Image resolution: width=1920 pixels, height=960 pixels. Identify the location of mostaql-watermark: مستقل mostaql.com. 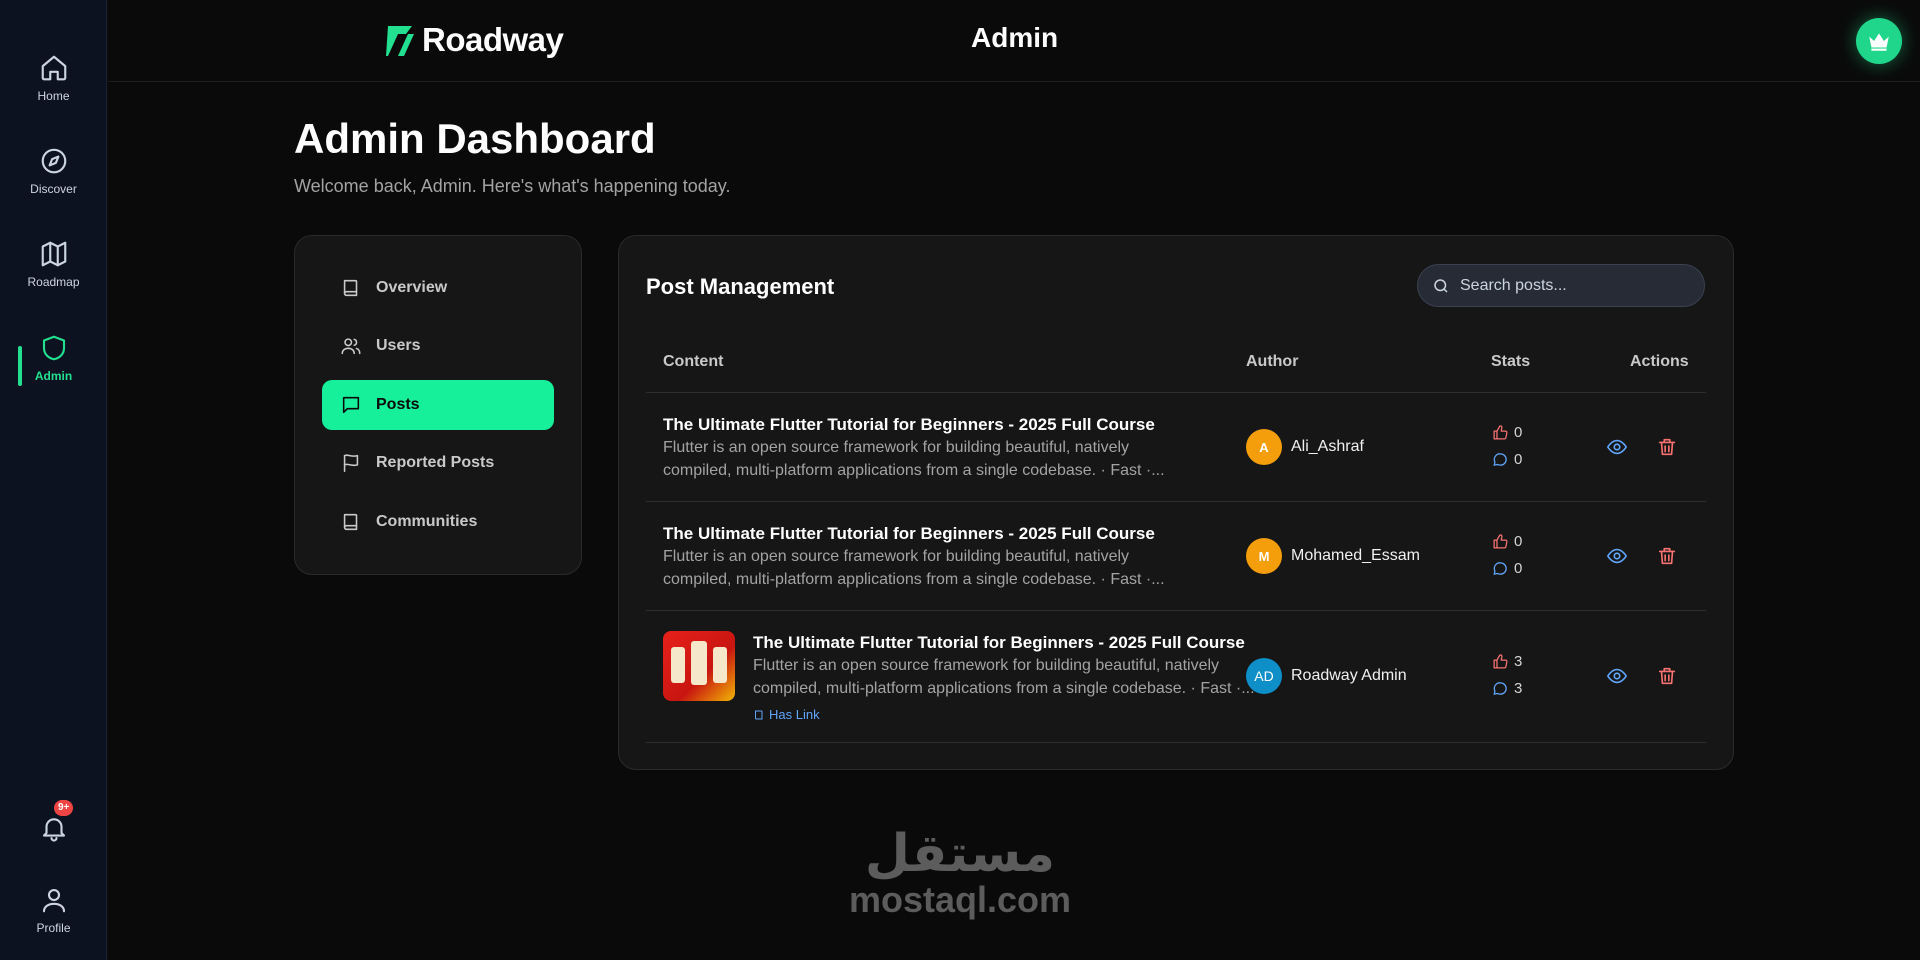
(960, 872).